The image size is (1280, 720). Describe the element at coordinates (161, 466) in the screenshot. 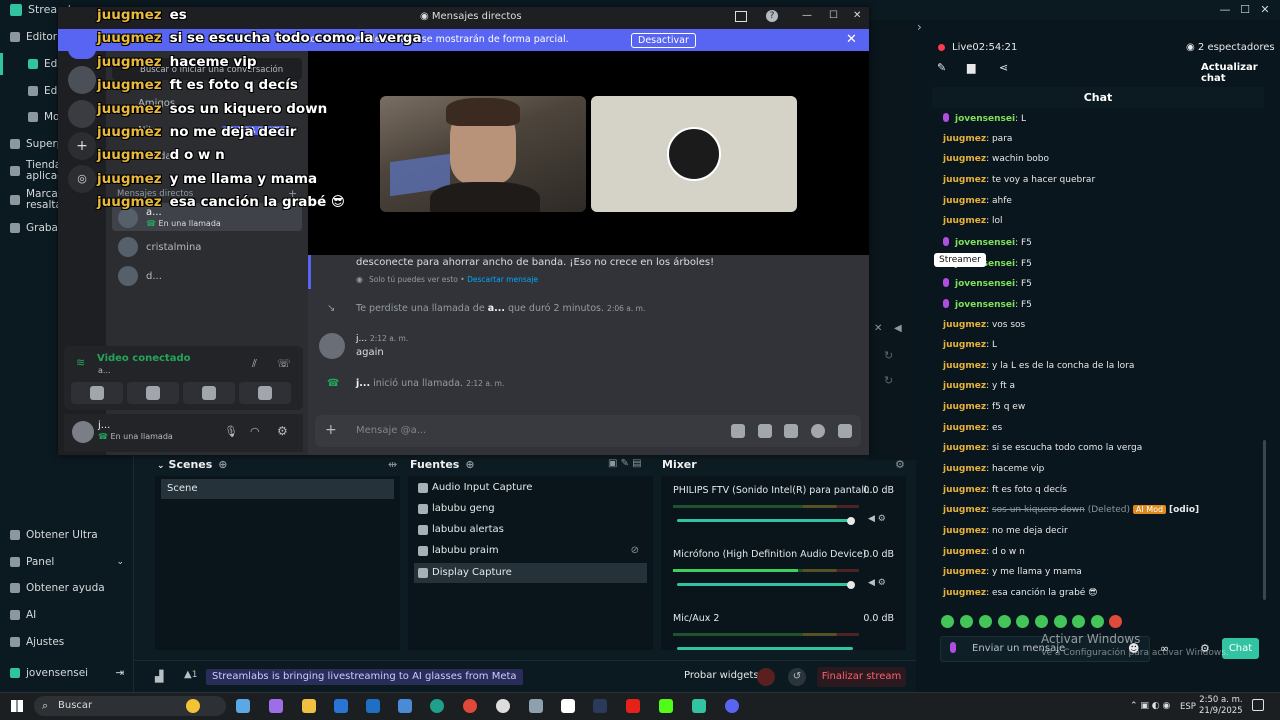

I see `chevron-down-icon: ⌄` at that location.